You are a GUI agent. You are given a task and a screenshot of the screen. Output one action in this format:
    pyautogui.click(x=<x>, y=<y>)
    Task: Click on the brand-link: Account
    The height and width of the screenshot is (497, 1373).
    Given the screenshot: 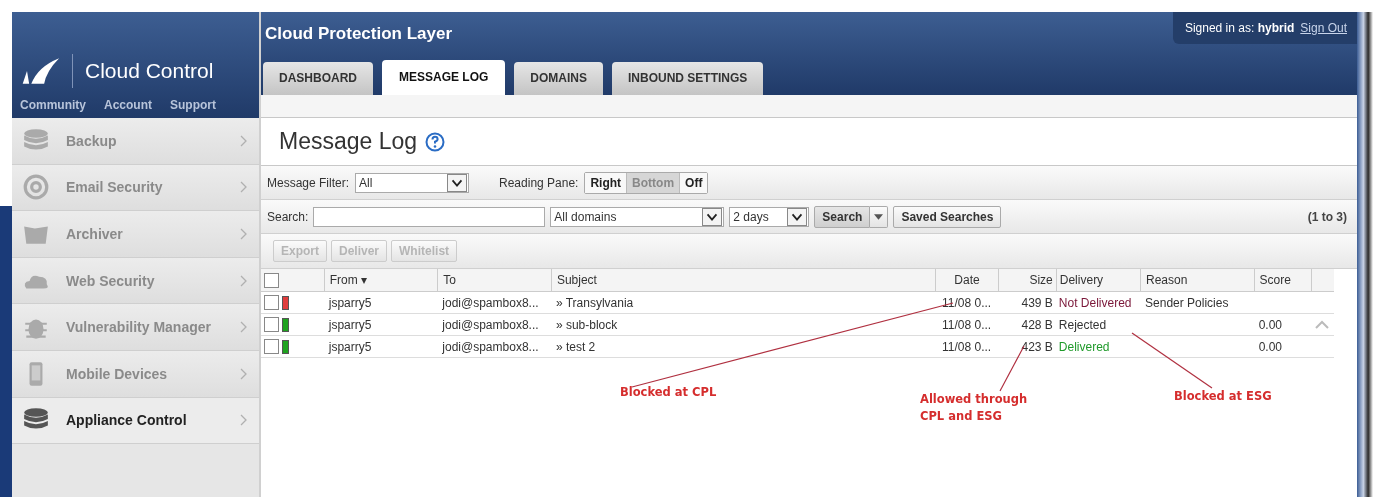 What is the action you would take?
    pyautogui.click(x=128, y=105)
    